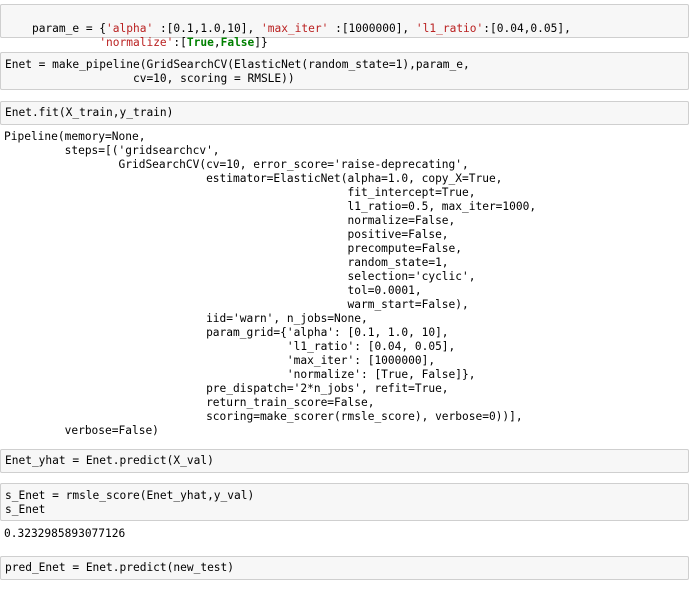 The image size is (697, 589). I want to click on output-line: pre_dispatch='2*n_jobs', refit=True,, so click(226, 388).